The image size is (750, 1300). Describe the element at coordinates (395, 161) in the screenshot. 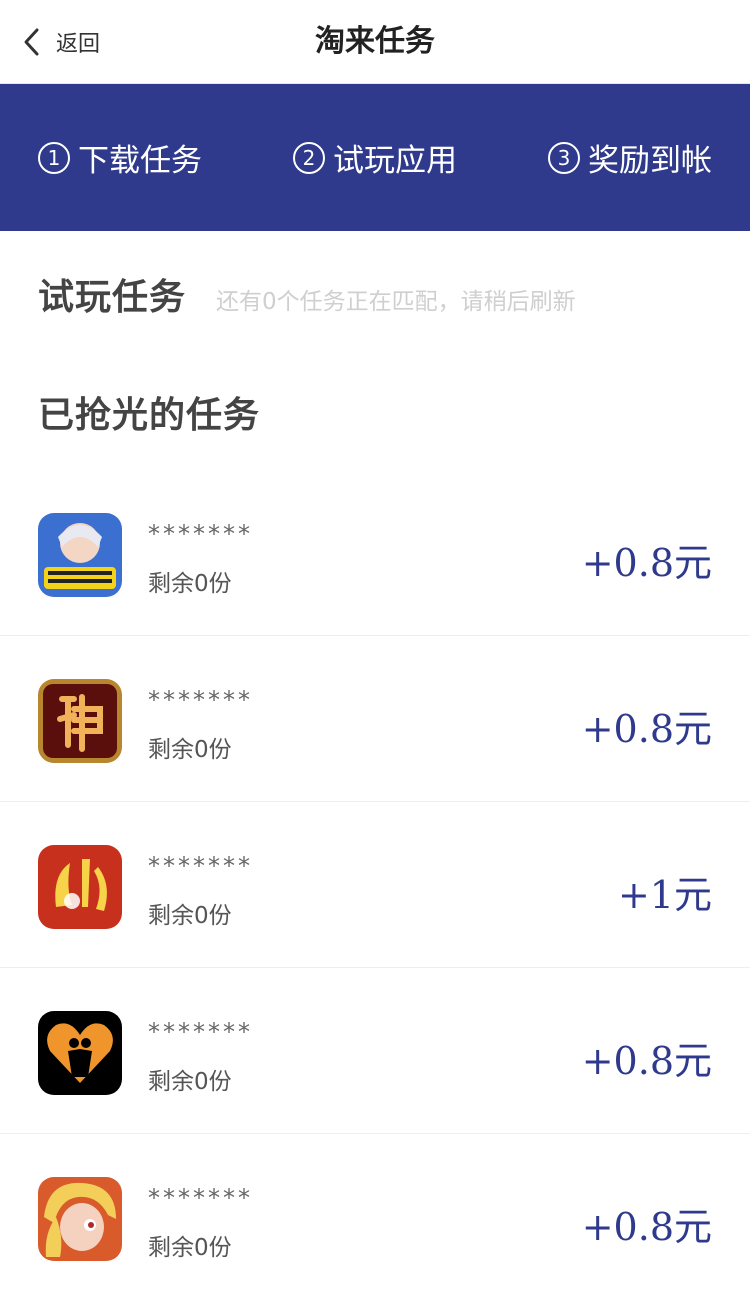

I see `step-label: 试玩应用` at that location.